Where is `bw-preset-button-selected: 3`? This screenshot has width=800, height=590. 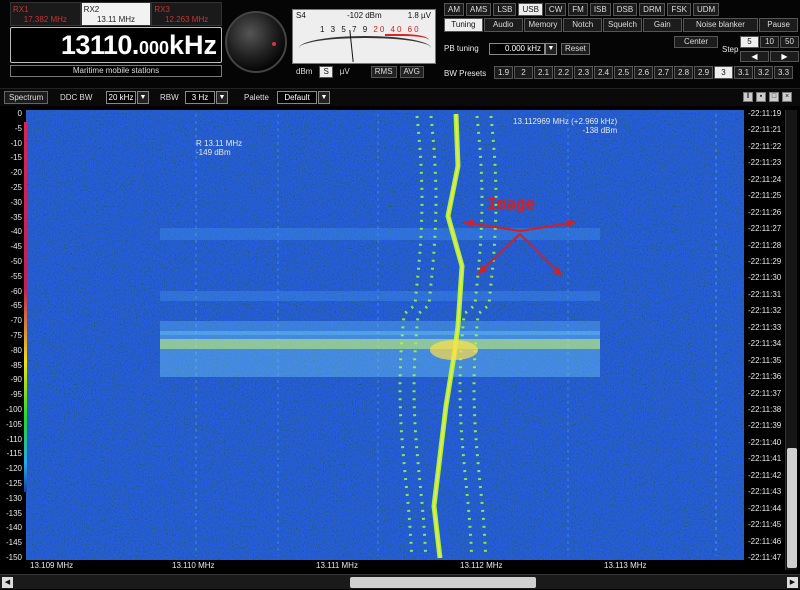 bw-preset-button-selected: 3 is located at coordinates (723, 72).